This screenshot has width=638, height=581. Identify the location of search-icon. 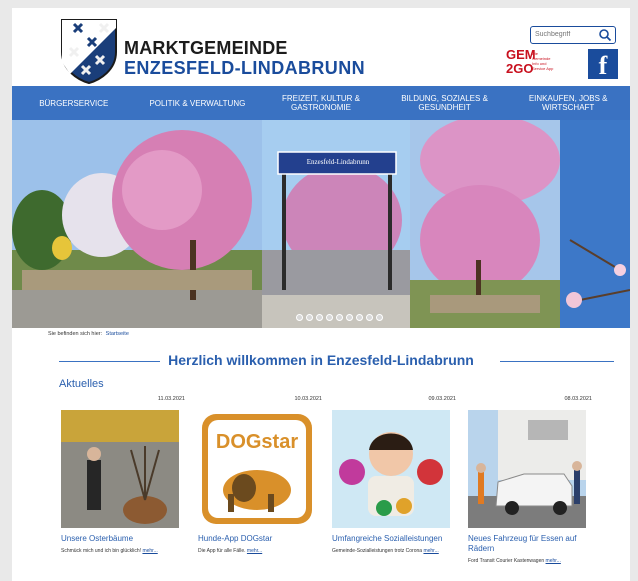
(605, 35).